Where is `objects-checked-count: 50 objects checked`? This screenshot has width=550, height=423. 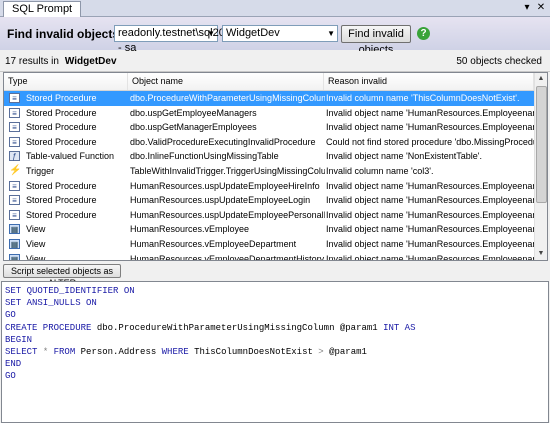
objects-checked-count: 50 objects checked is located at coordinates (499, 61).